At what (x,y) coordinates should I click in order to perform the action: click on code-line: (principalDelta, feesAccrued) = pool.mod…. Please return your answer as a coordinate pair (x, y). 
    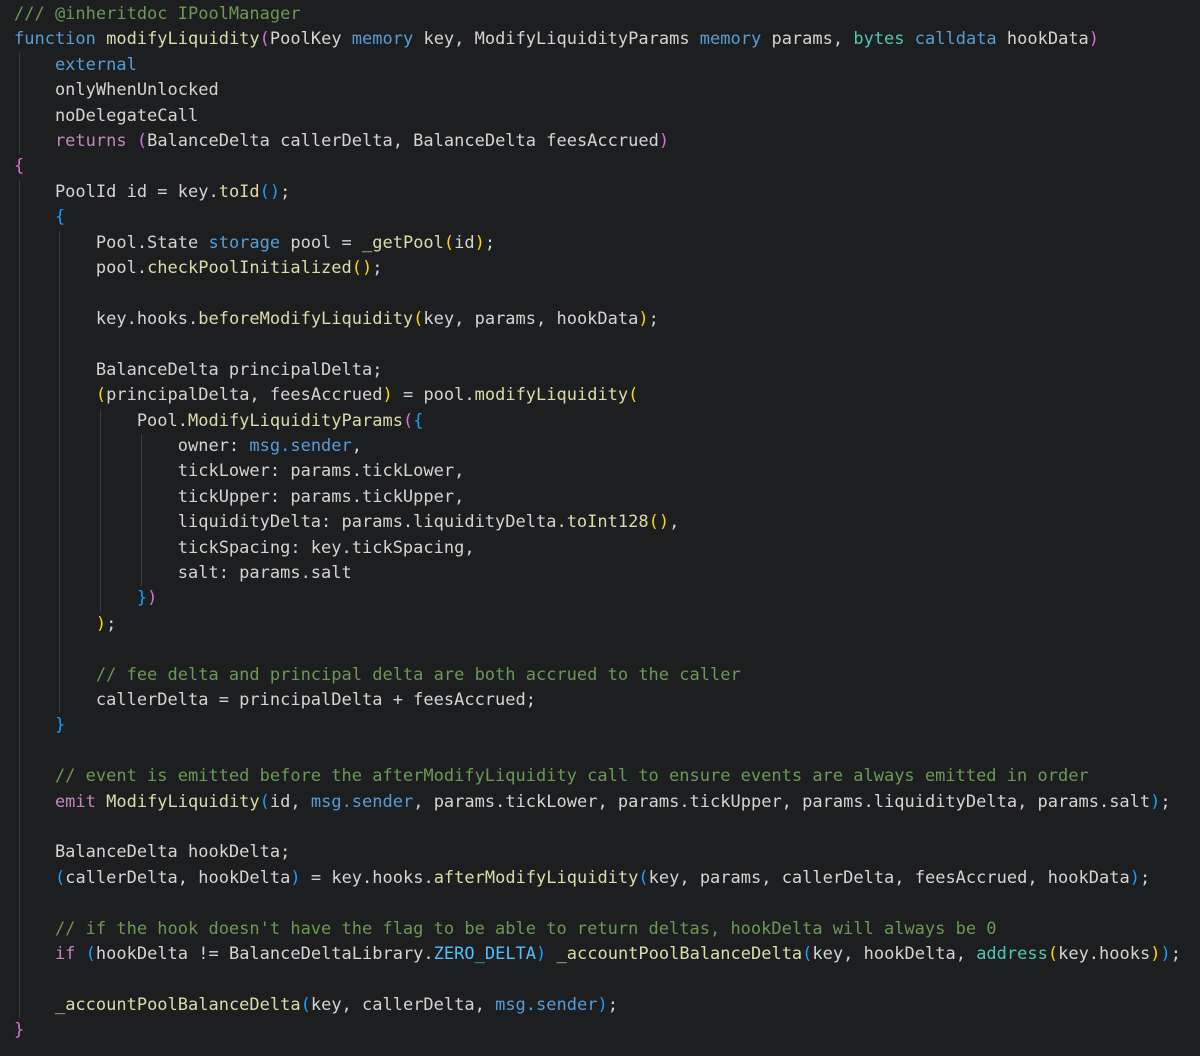
    Looking at the image, I should click on (607, 396).